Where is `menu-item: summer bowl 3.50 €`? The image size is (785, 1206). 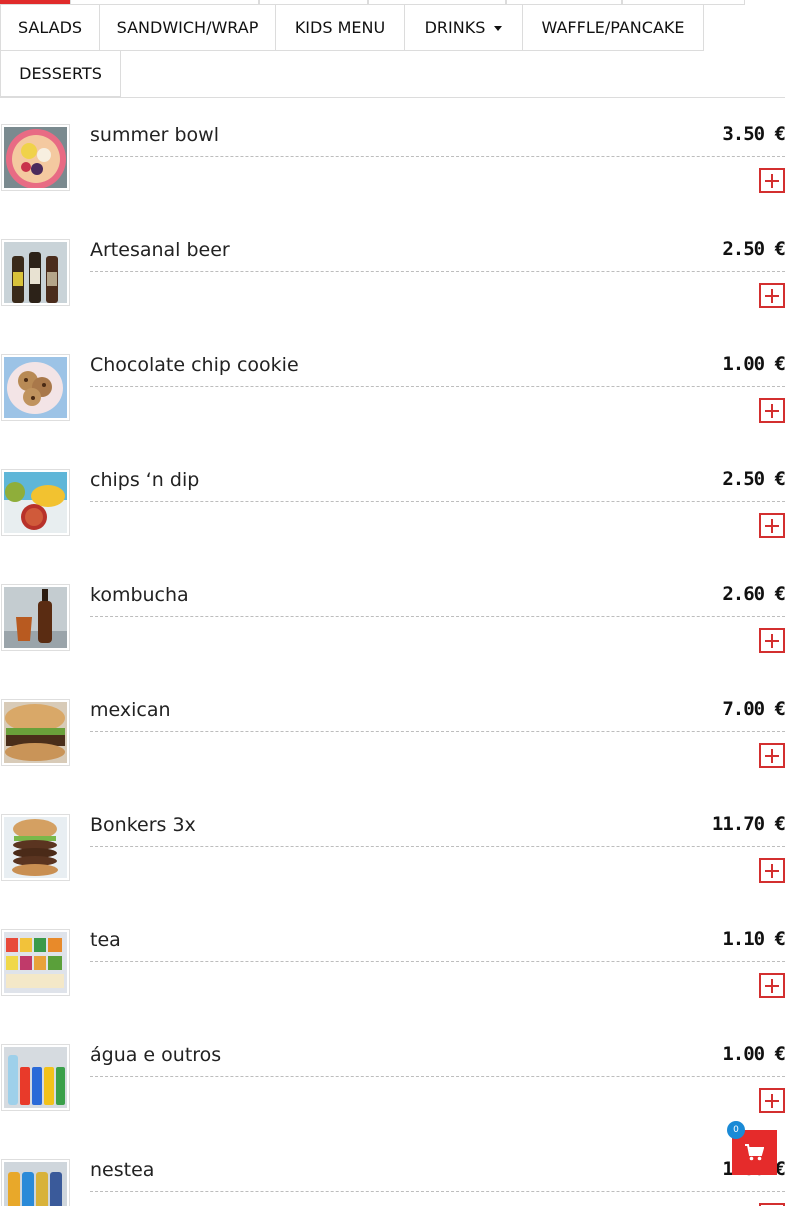 menu-item: summer bowl 3.50 € is located at coordinates (392, 168).